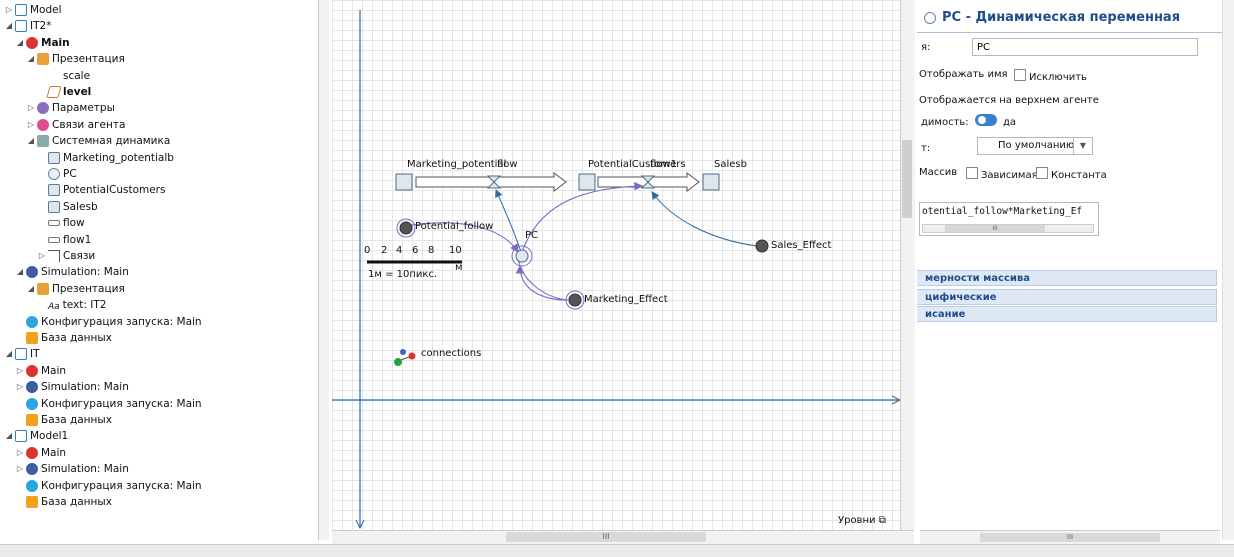  Describe the element at coordinates (404, 182) in the screenshot. I see `stock-marketing-potential` at that location.